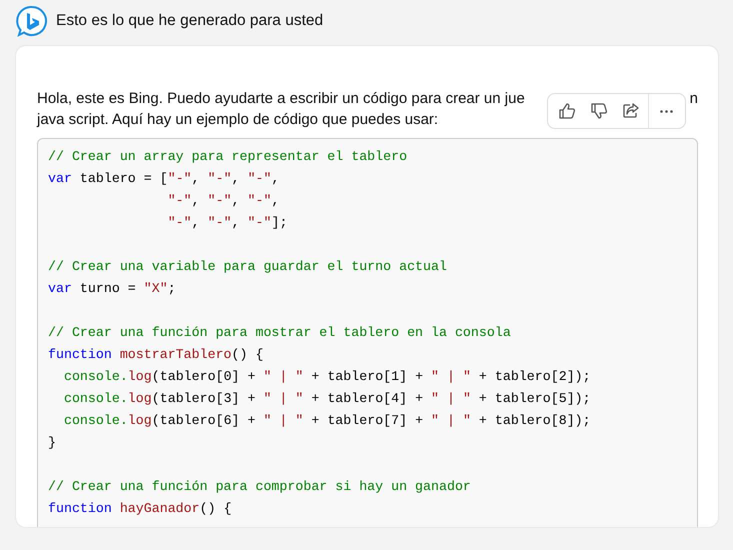  Describe the element at coordinates (281, 99) in the screenshot. I see `message-text: Hola, este es Bing. Puedo ayudarte a escribir un código para crear un jue` at that location.